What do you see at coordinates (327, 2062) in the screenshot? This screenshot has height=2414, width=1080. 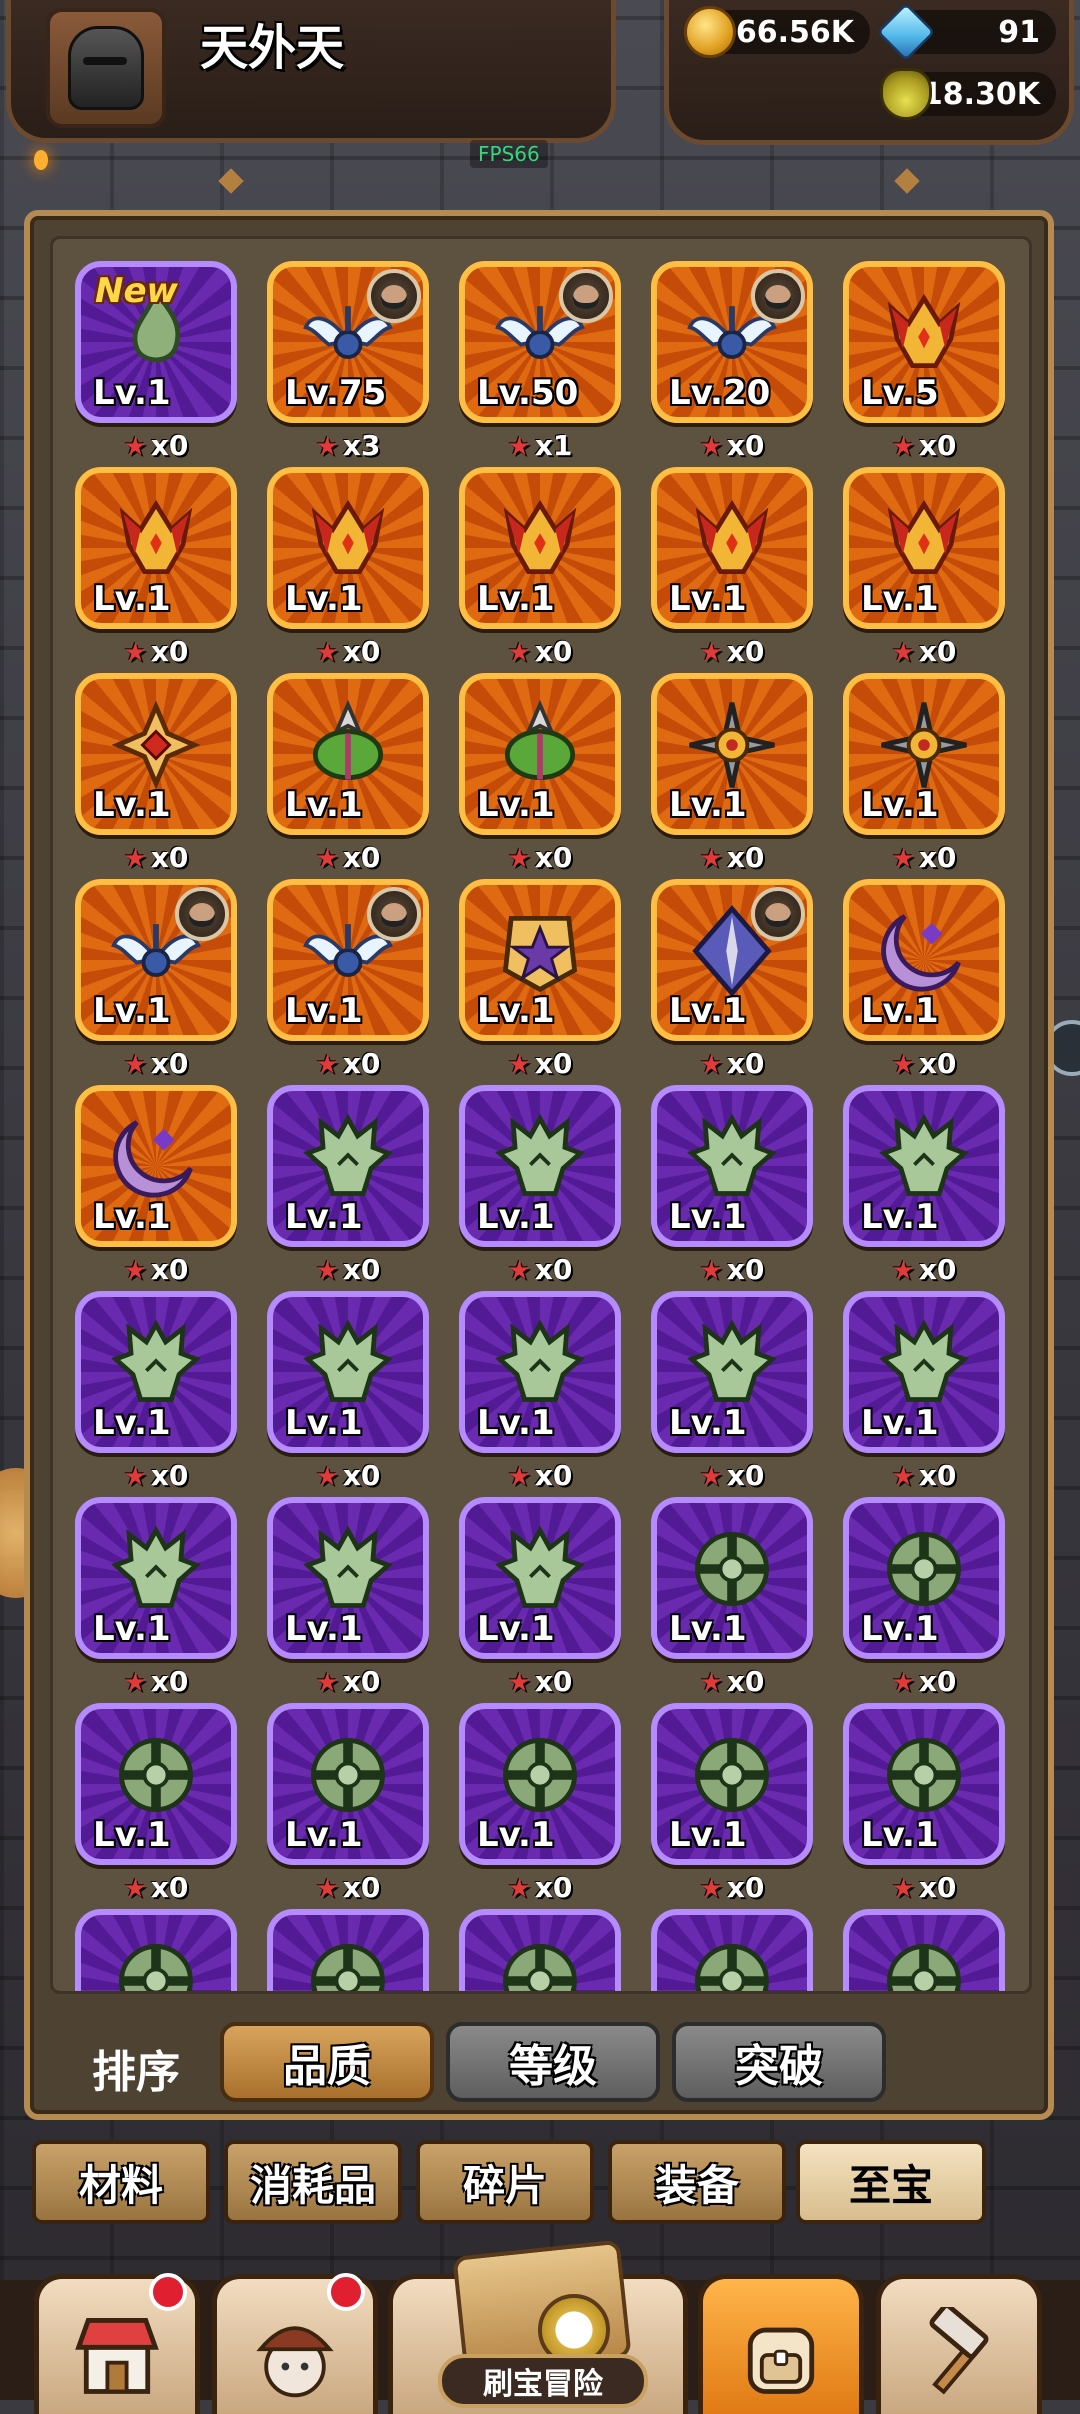 I see `sort-quality-button: 品质` at bounding box center [327, 2062].